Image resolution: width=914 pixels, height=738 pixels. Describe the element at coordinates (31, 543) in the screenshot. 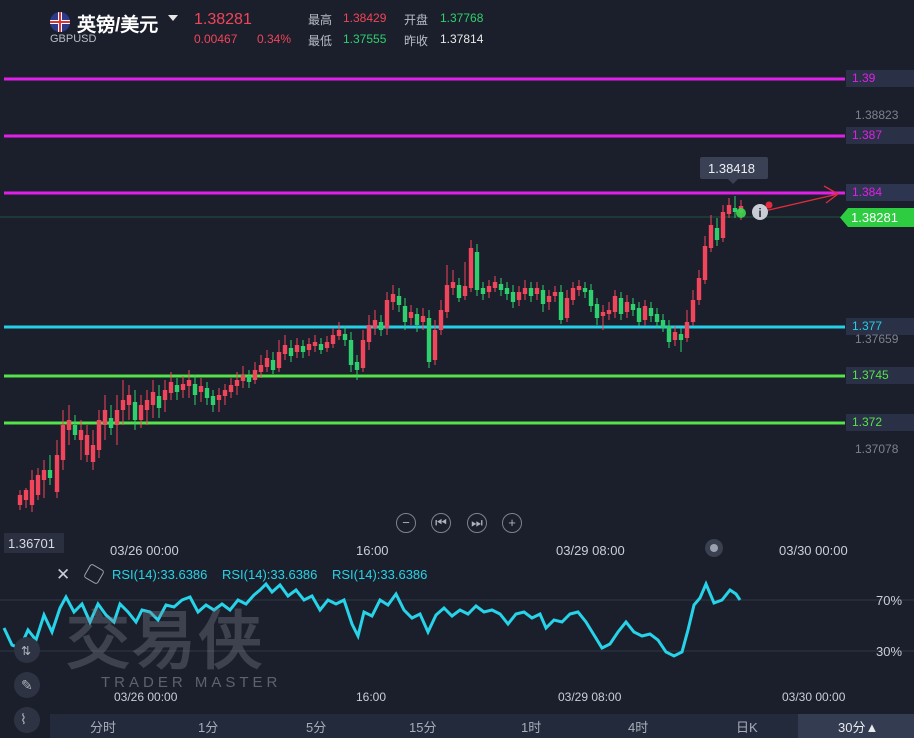

I see `min-price-label: 1.36701` at that location.